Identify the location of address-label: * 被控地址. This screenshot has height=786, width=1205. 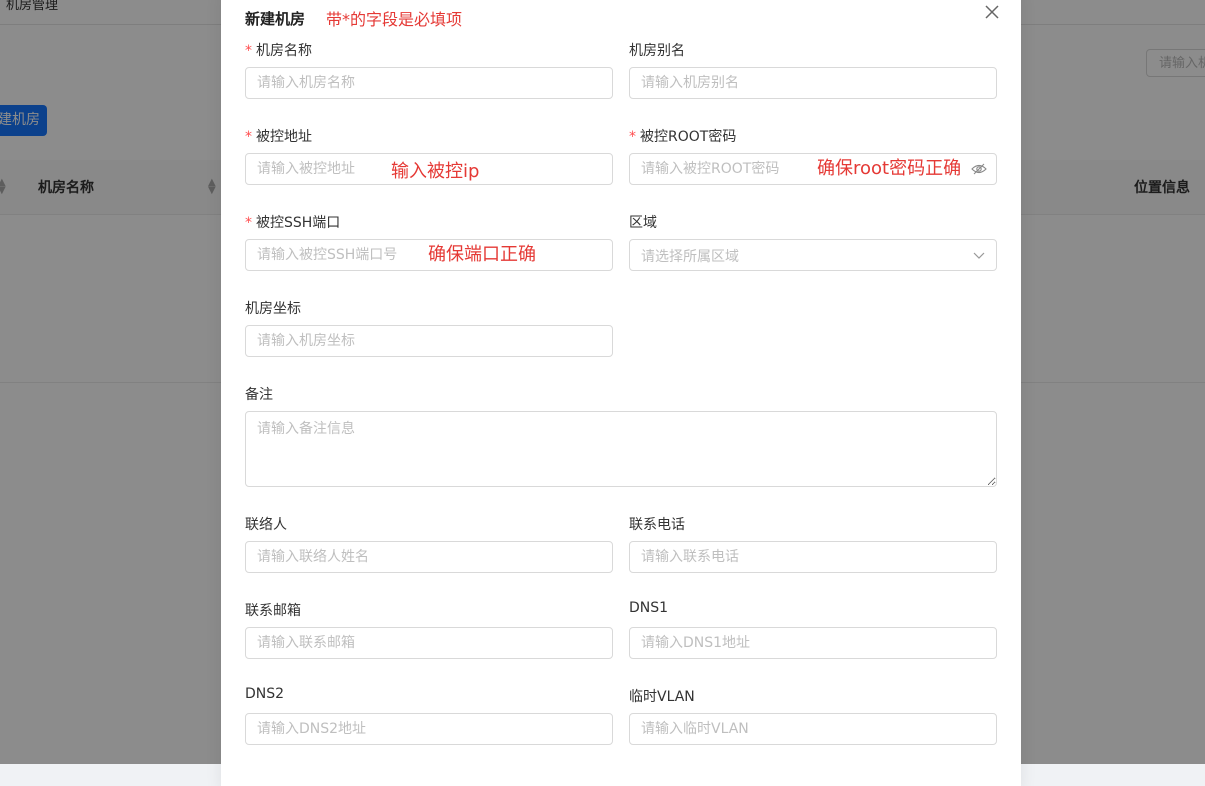
(278, 137).